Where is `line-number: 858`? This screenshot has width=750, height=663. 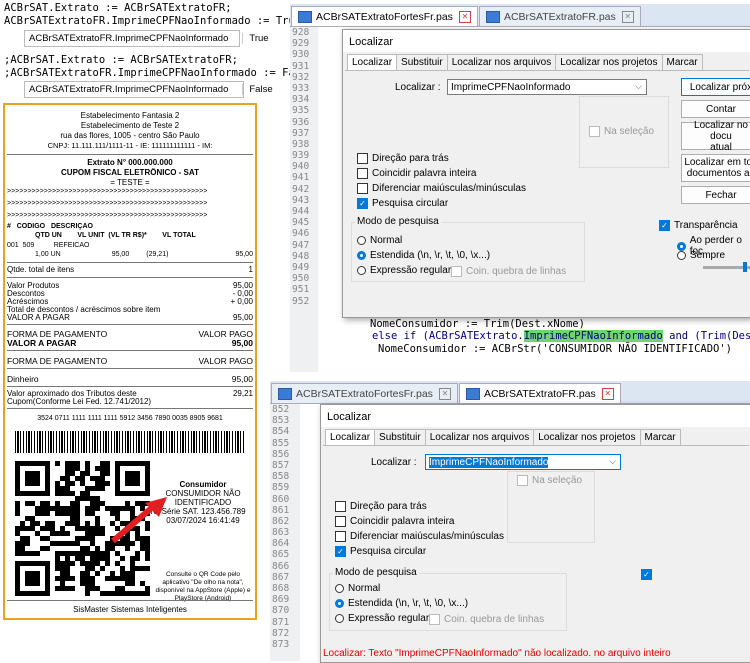
line-number: 858 is located at coordinates (281, 477).